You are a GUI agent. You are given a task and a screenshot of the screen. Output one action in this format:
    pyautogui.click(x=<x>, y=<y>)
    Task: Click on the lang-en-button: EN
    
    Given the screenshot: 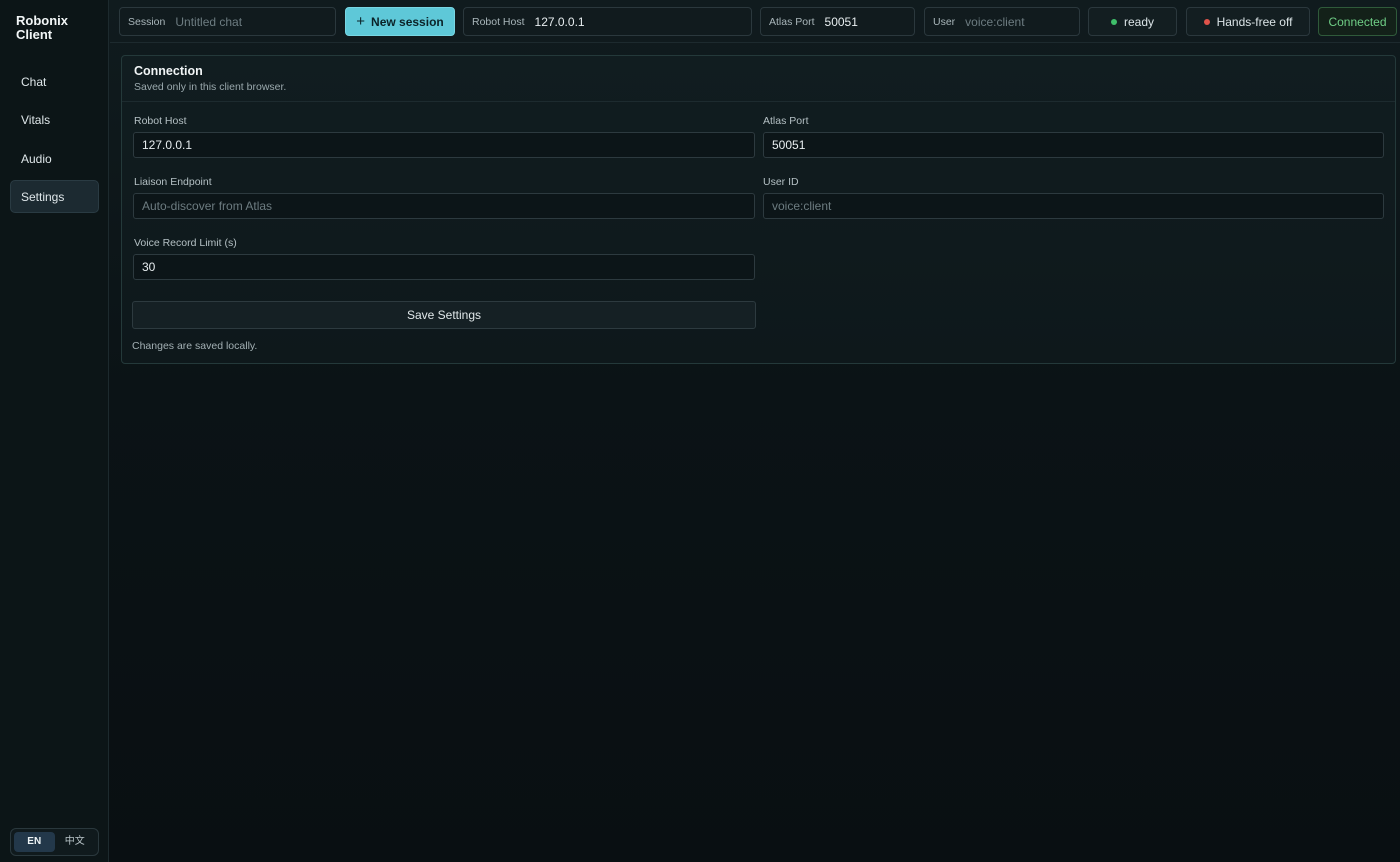 What is the action you would take?
    pyautogui.click(x=34, y=842)
    